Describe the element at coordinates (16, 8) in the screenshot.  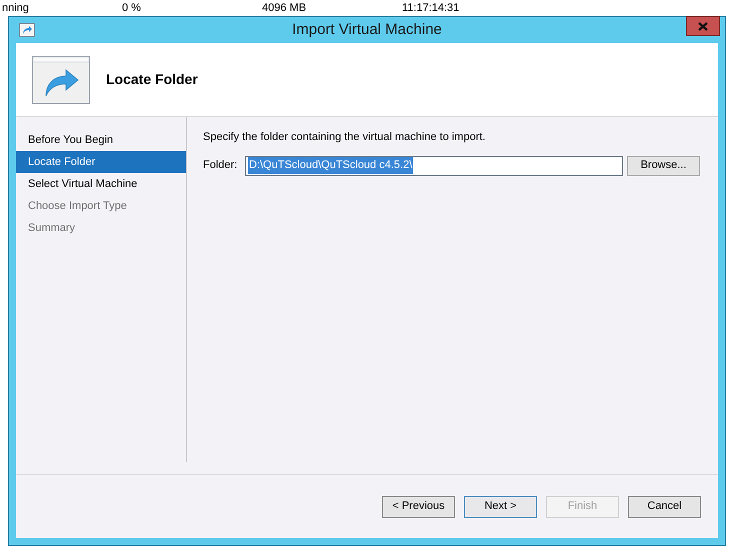
I see `background-text: nning` at that location.